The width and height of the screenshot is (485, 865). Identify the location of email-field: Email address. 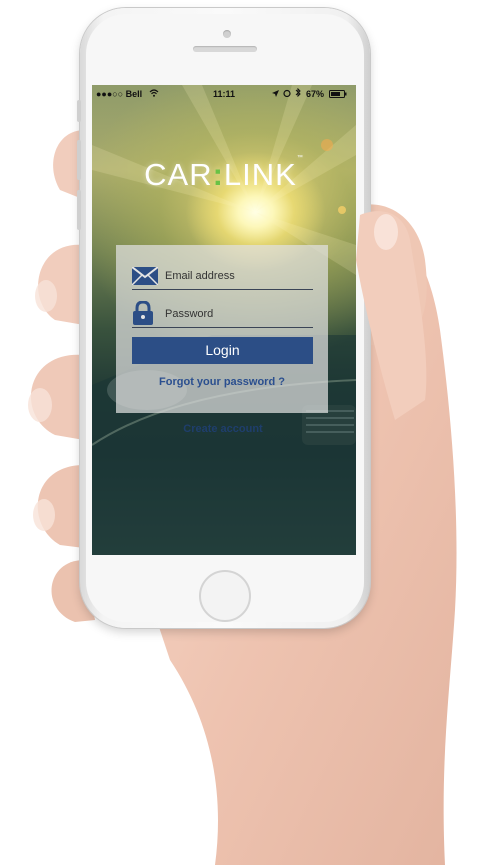
(222, 277).